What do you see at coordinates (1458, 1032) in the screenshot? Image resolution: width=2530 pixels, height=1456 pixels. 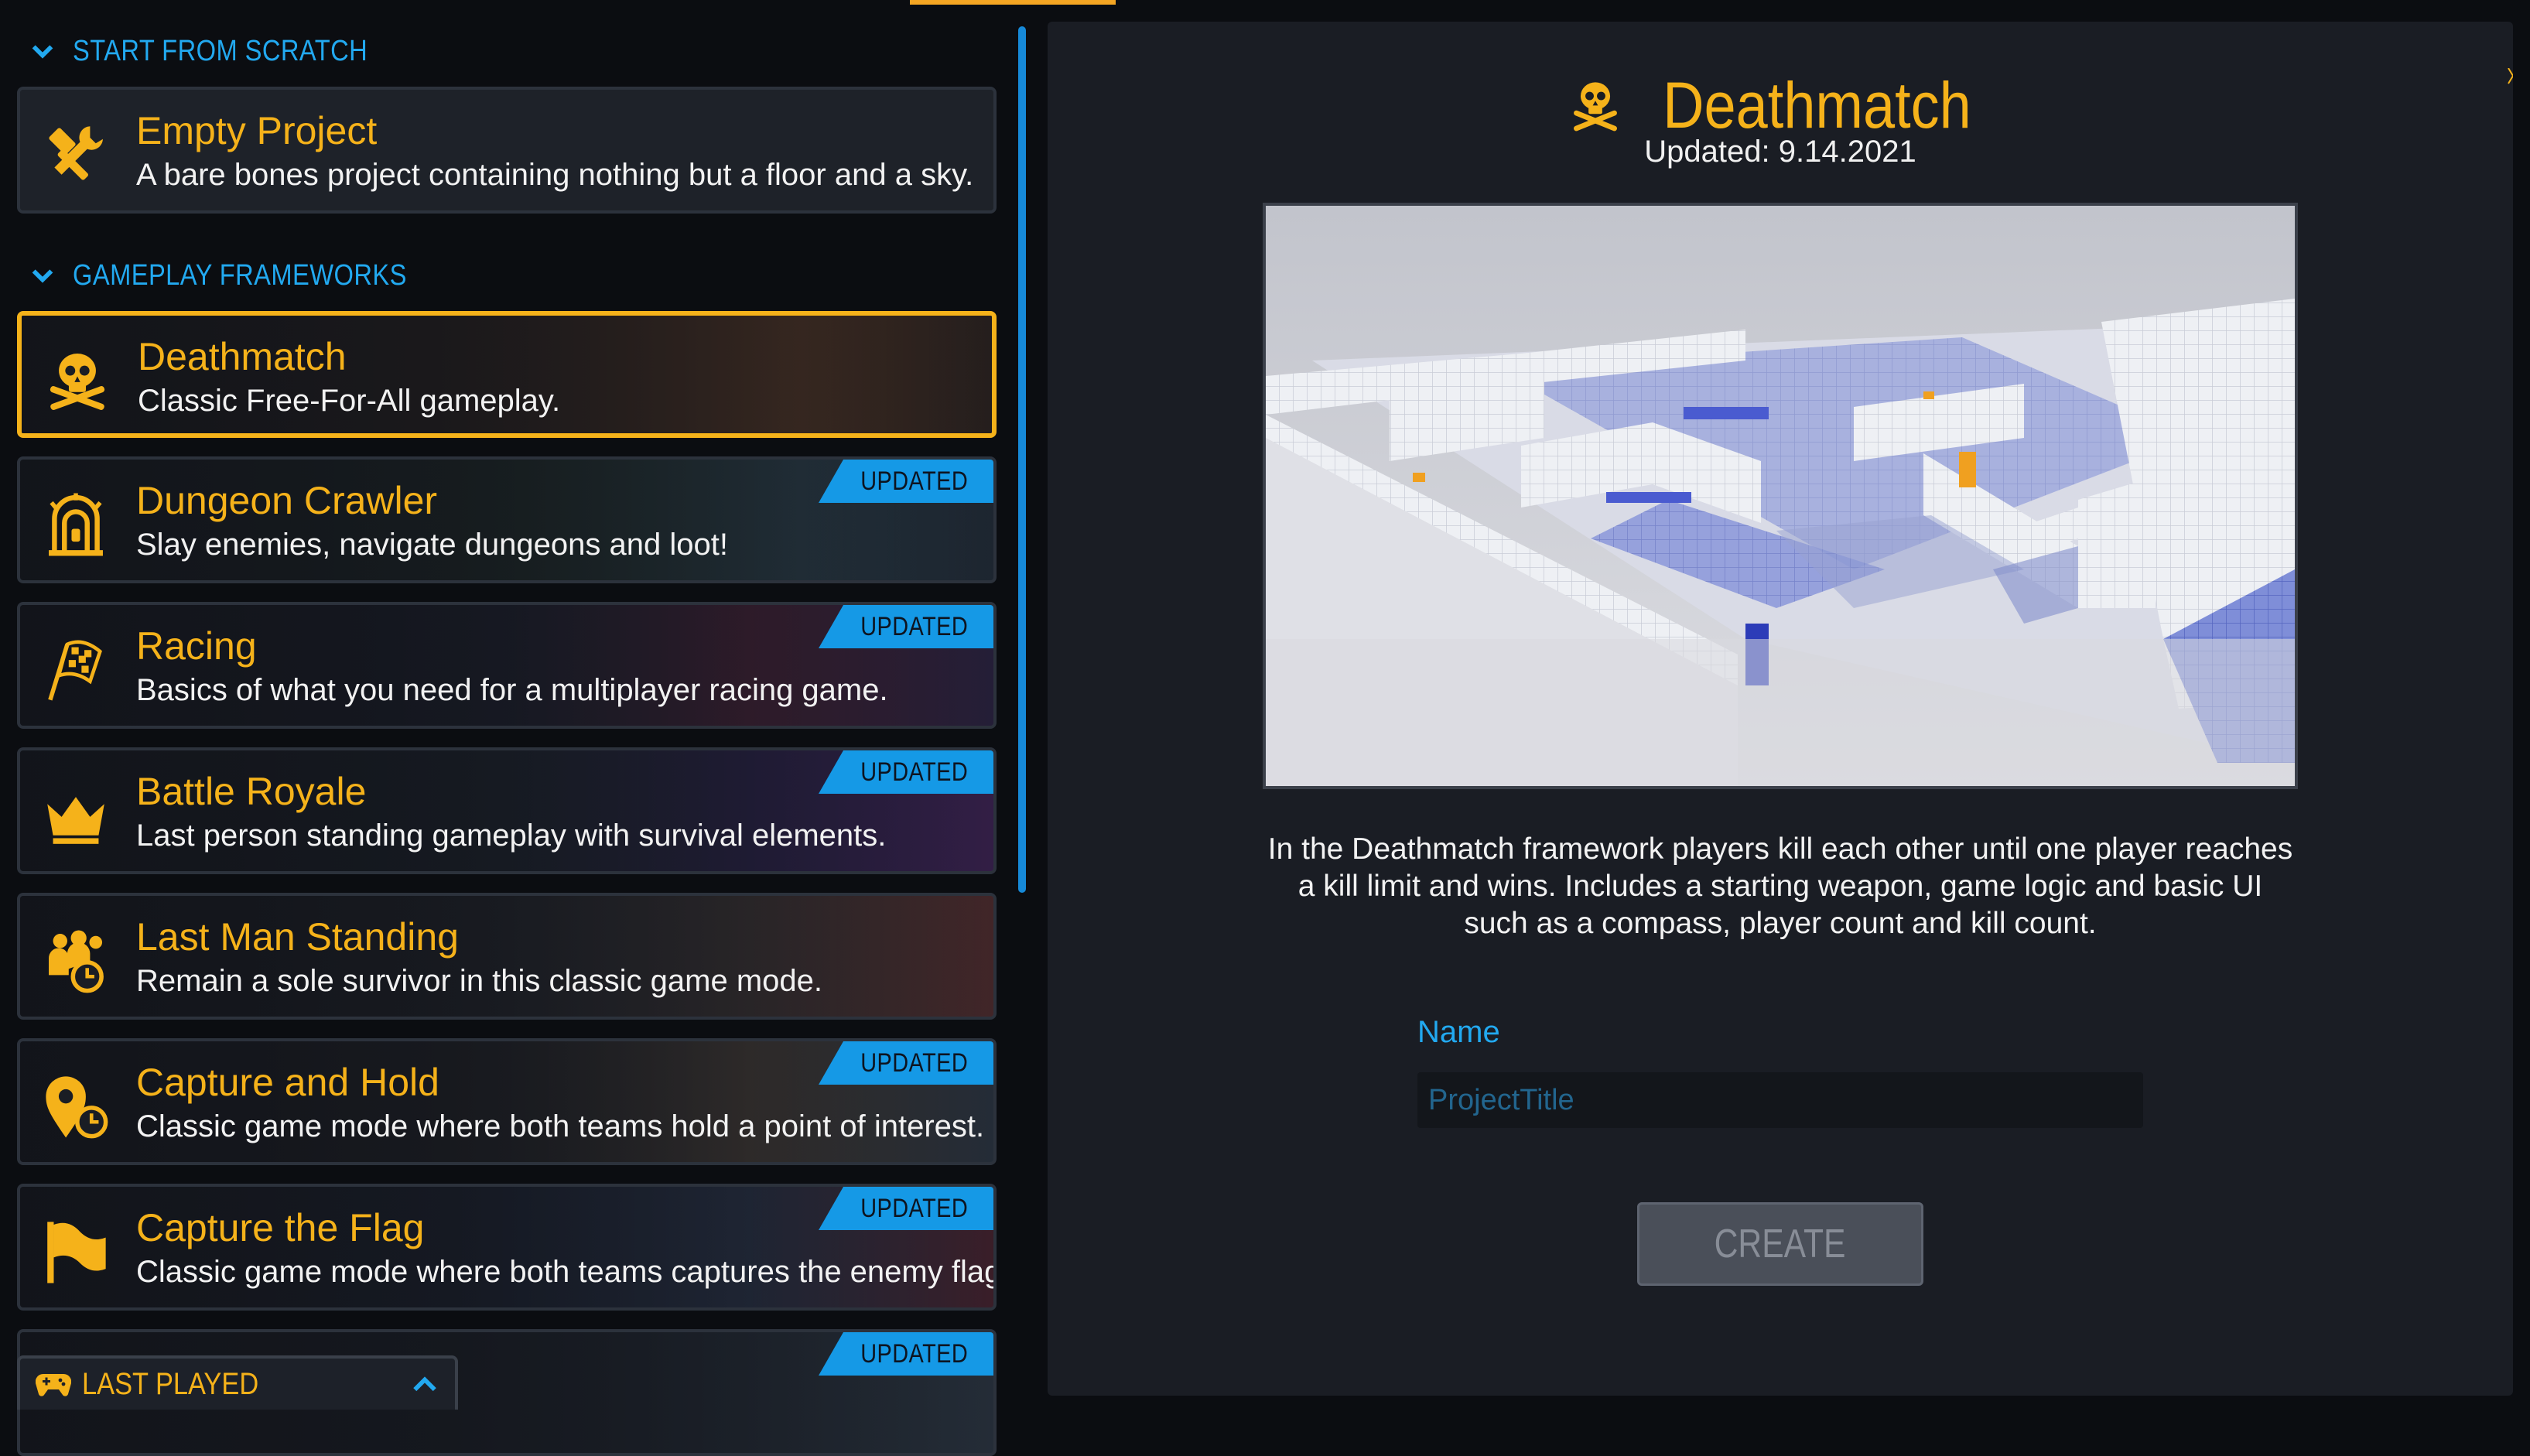 I see `name-field-label: Name` at bounding box center [1458, 1032].